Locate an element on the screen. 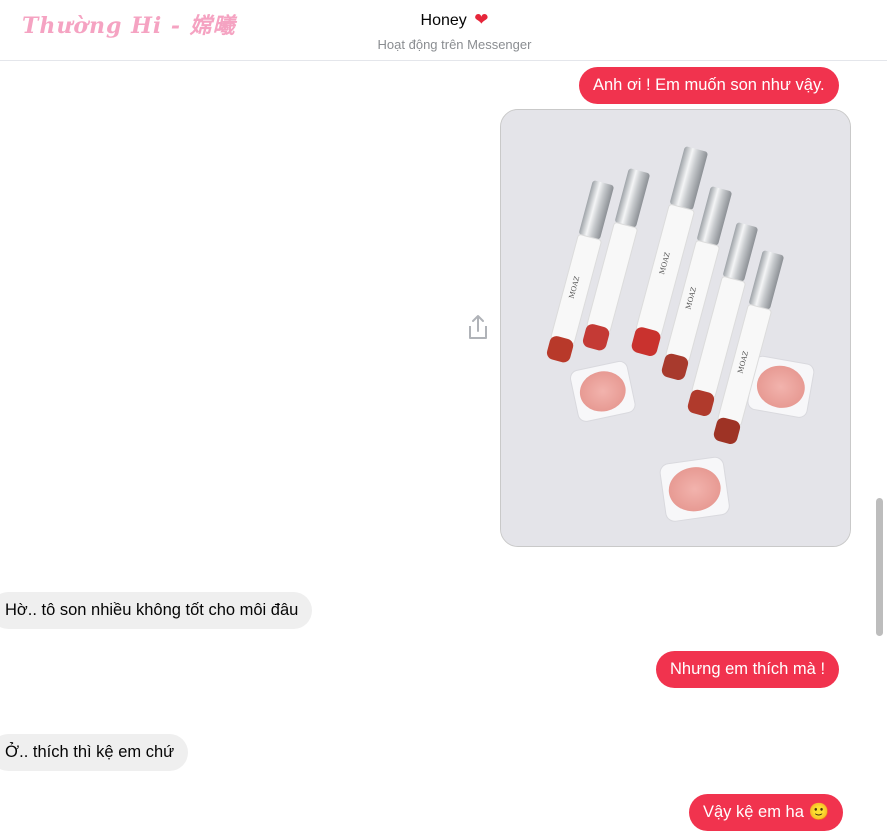  scrollbar is located at coordinates (879, 567).